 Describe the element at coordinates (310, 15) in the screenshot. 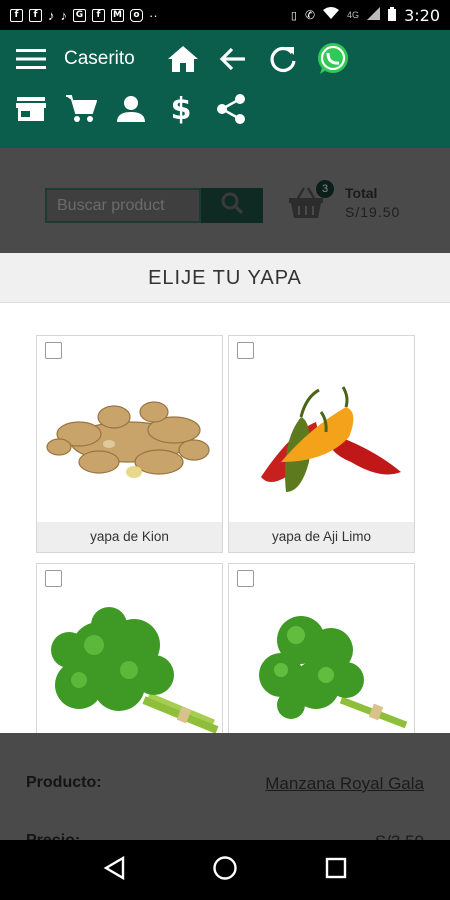

I see `call-icon: ✆` at that location.